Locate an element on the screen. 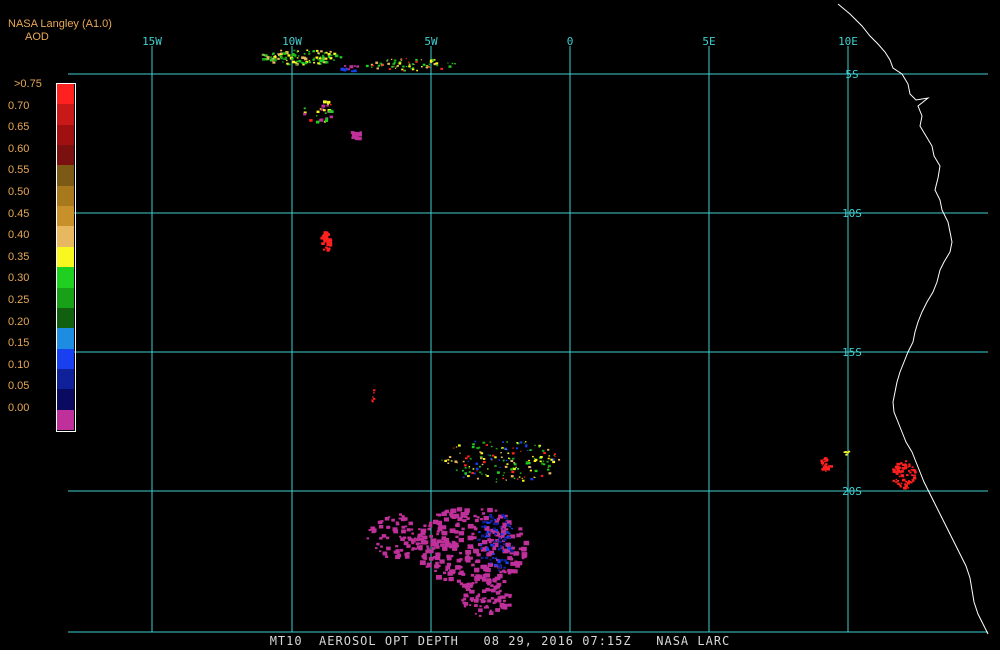 The width and height of the screenshot is (1000, 650). lat-label: 20S is located at coordinates (852, 491).